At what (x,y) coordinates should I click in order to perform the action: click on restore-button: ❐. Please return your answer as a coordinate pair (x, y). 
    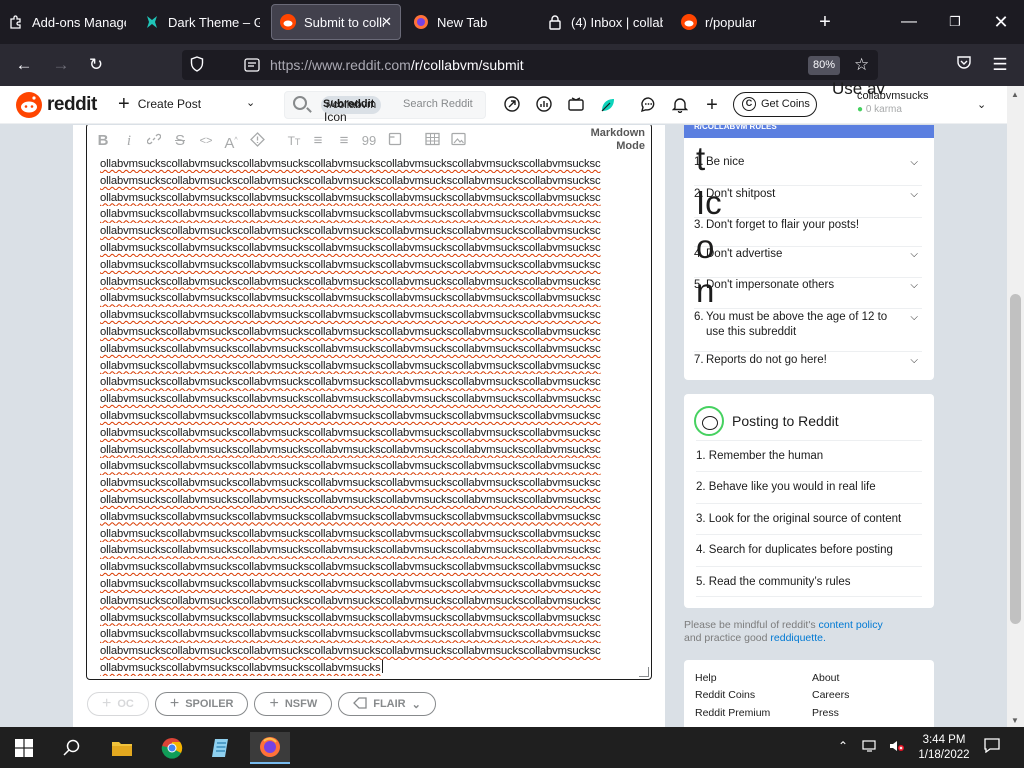
    Looking at the image, I should click on (955, 22).